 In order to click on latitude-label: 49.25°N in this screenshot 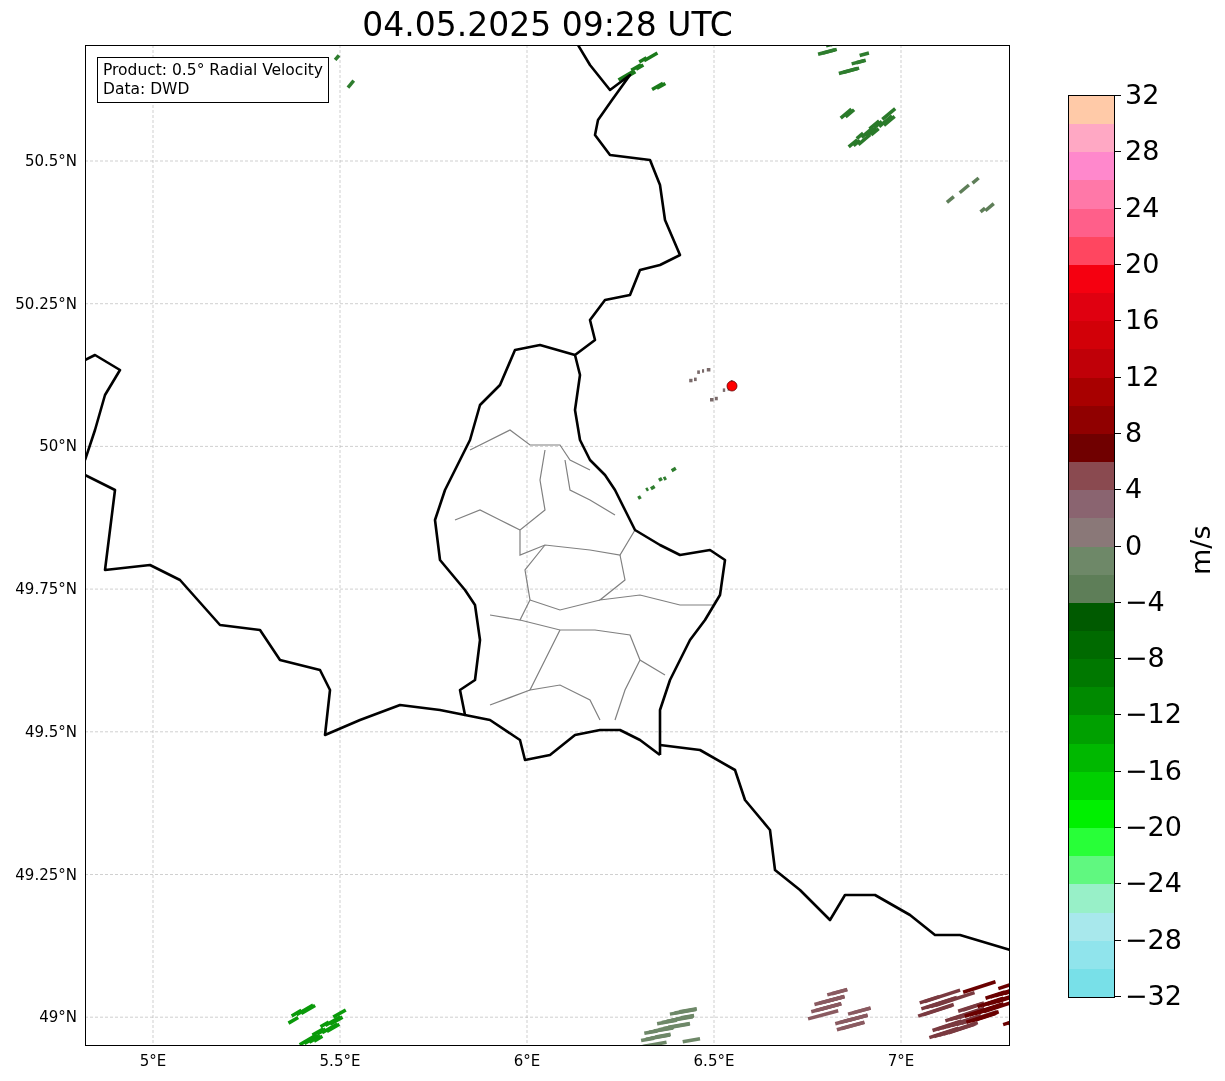, I will do `click(46, 874)`.